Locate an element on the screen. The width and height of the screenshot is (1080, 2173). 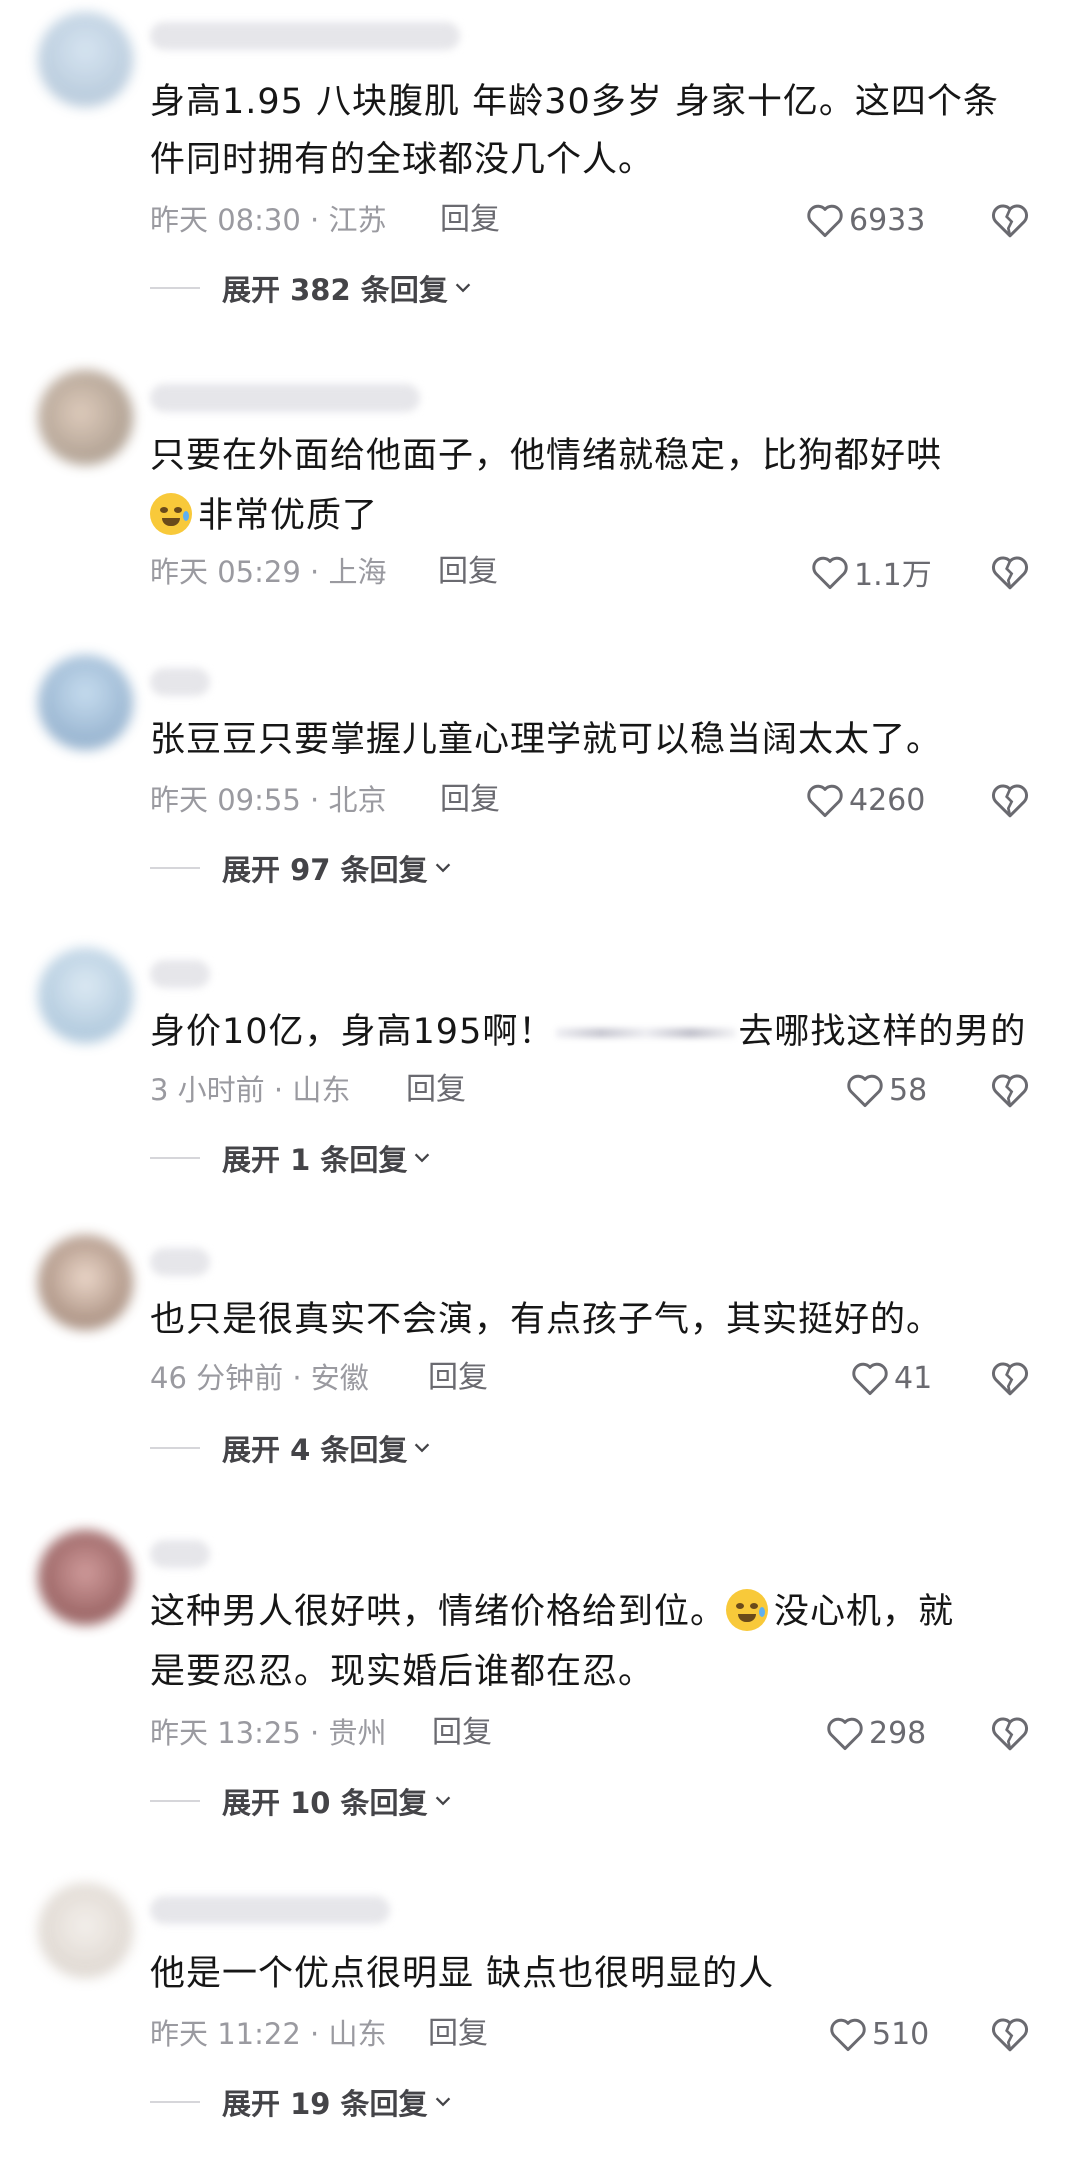
comment-time-location: 昨天 11:22 · 山东 is located at coordinates (268, 2034).